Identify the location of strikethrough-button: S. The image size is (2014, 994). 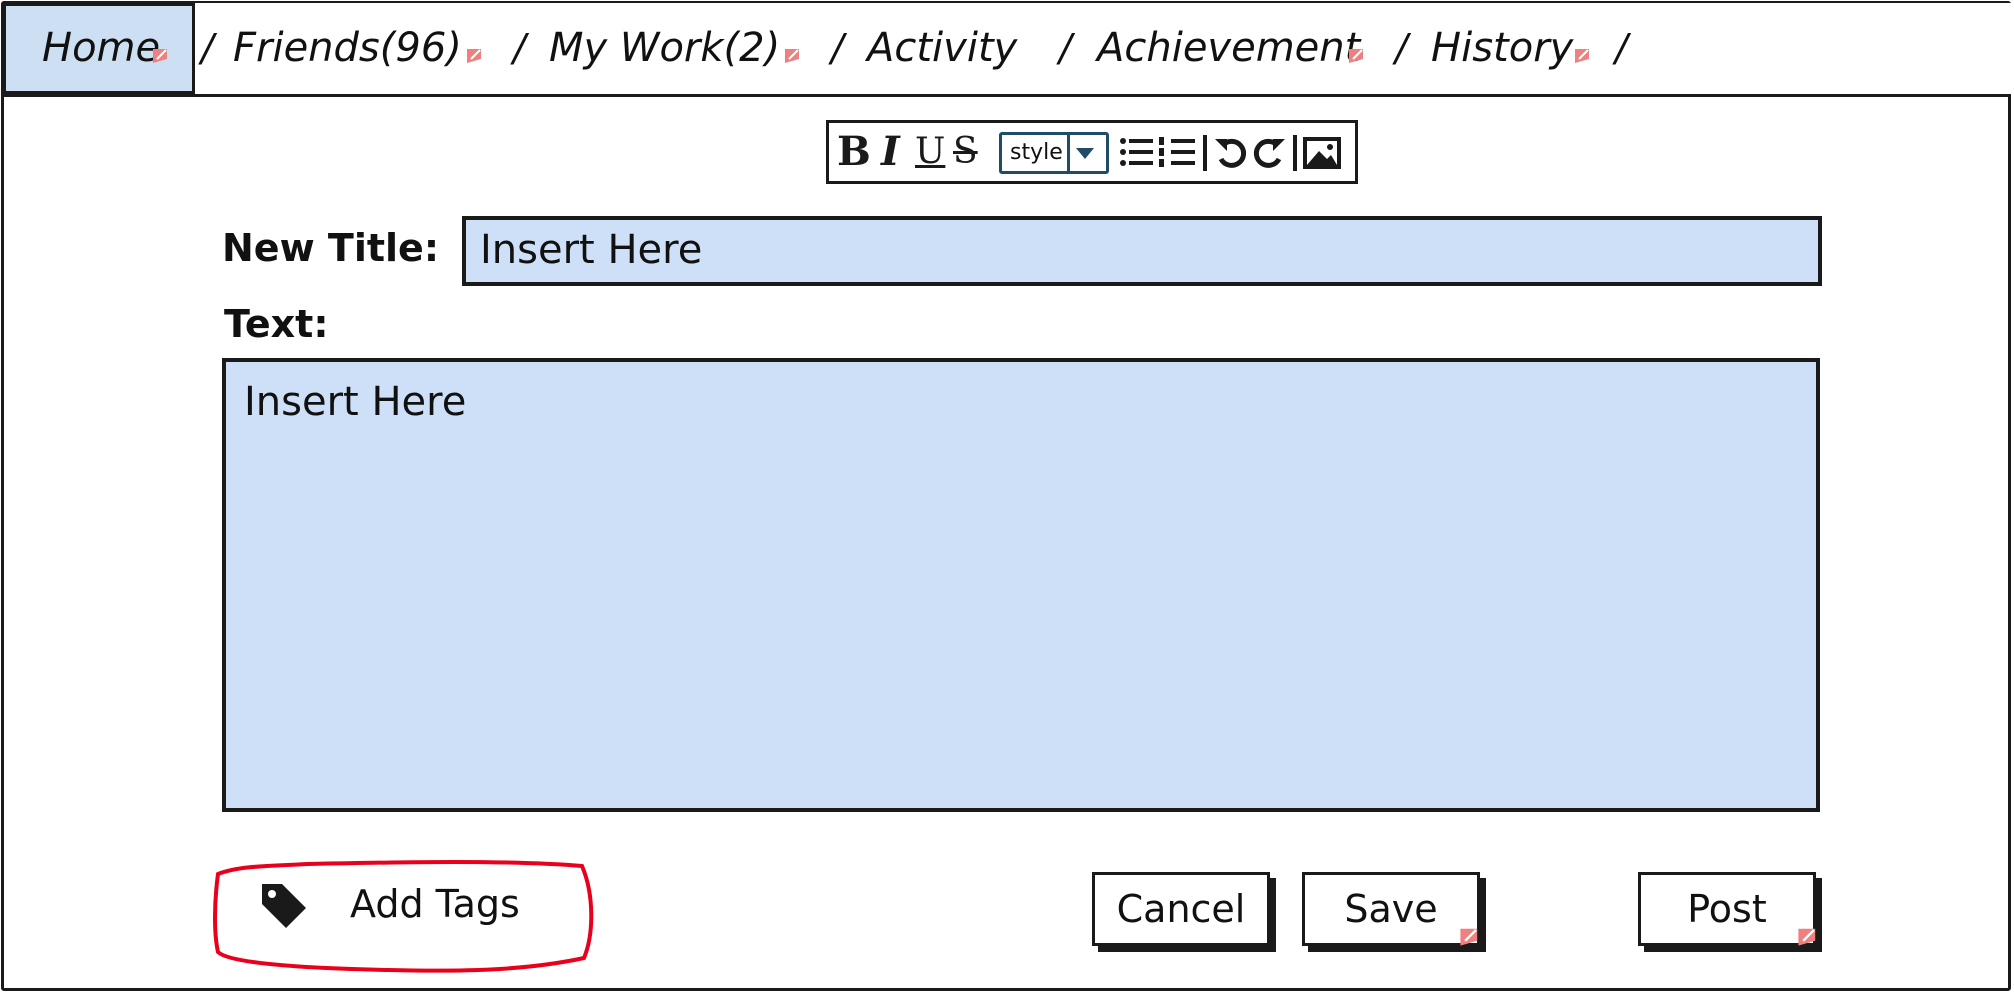
(965, 152).